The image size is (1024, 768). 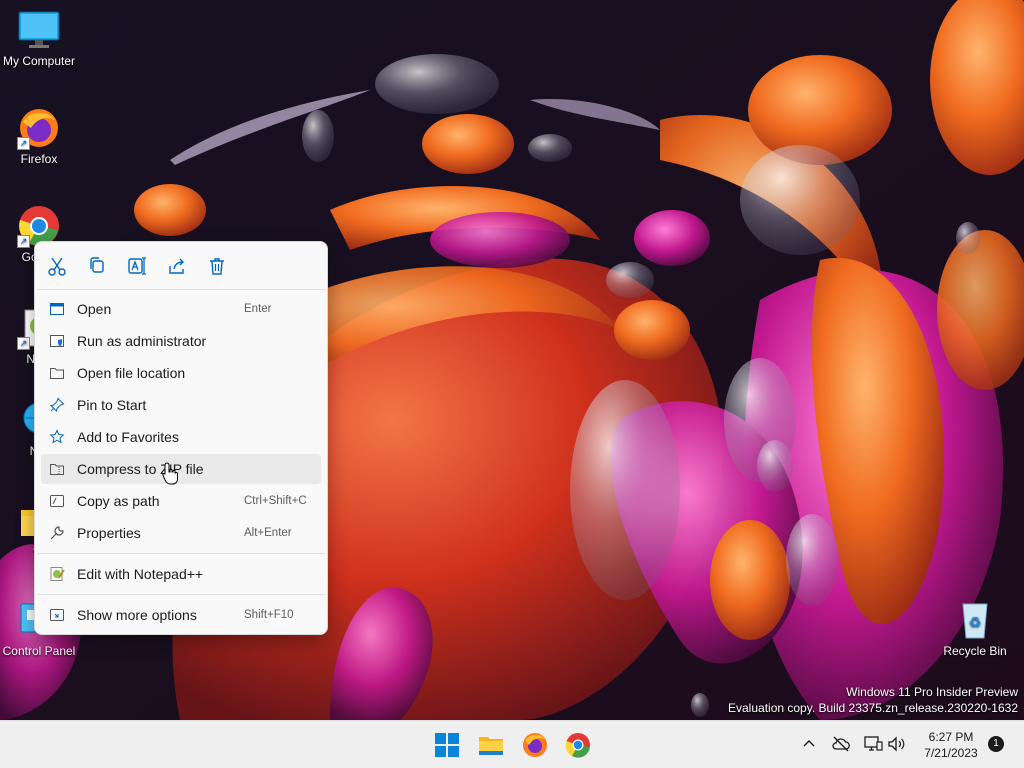 I want to click on menu-item-edit-with-notepadpp: Edit with Notepad++, so click(x=181, y=574).